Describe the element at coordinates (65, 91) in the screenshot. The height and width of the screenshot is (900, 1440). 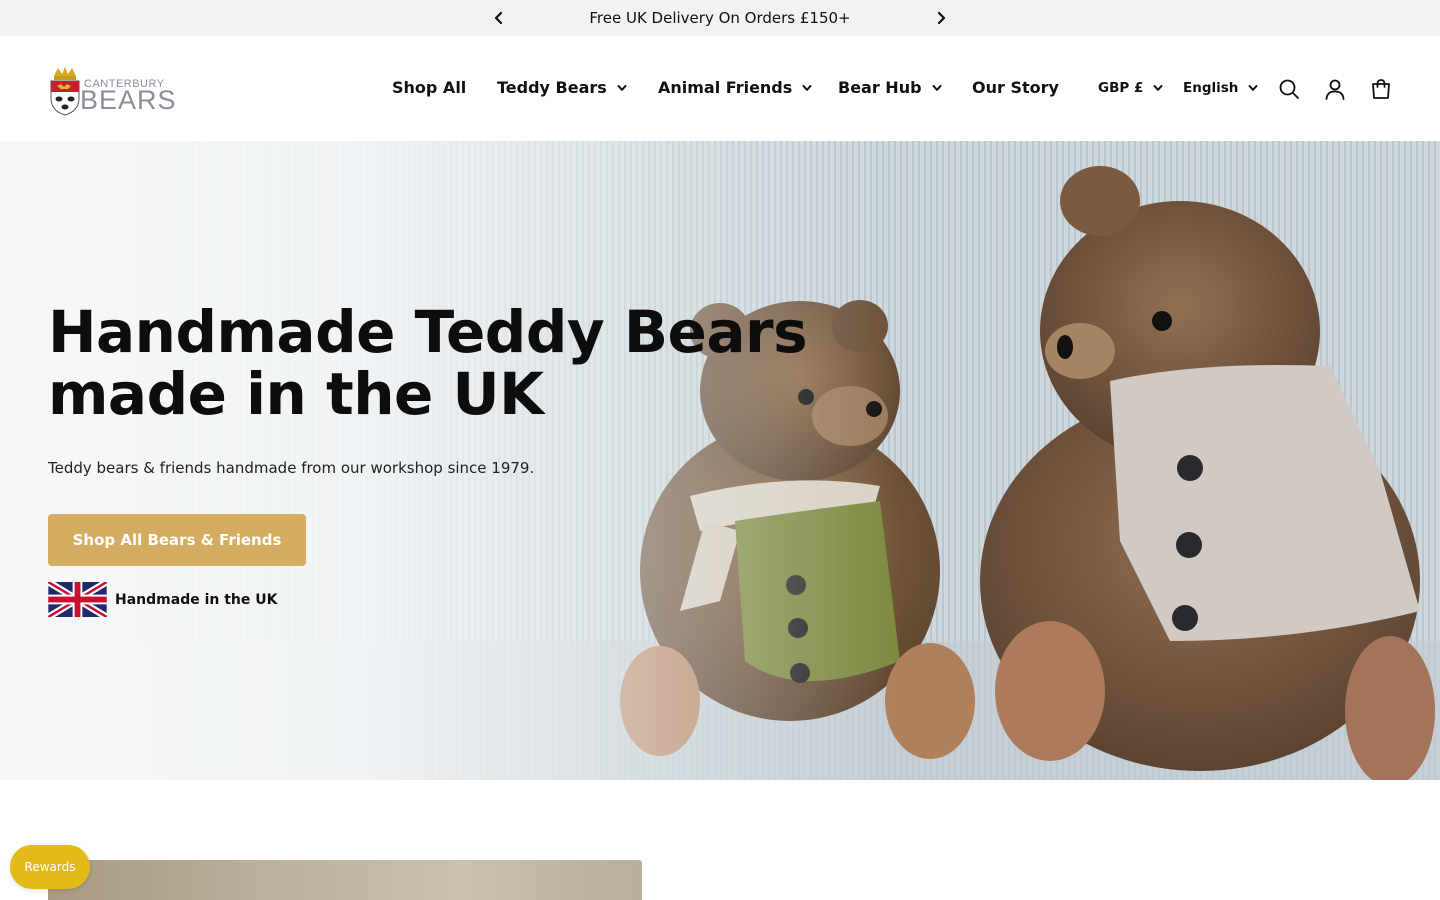
I see `crest-icon` at that location.